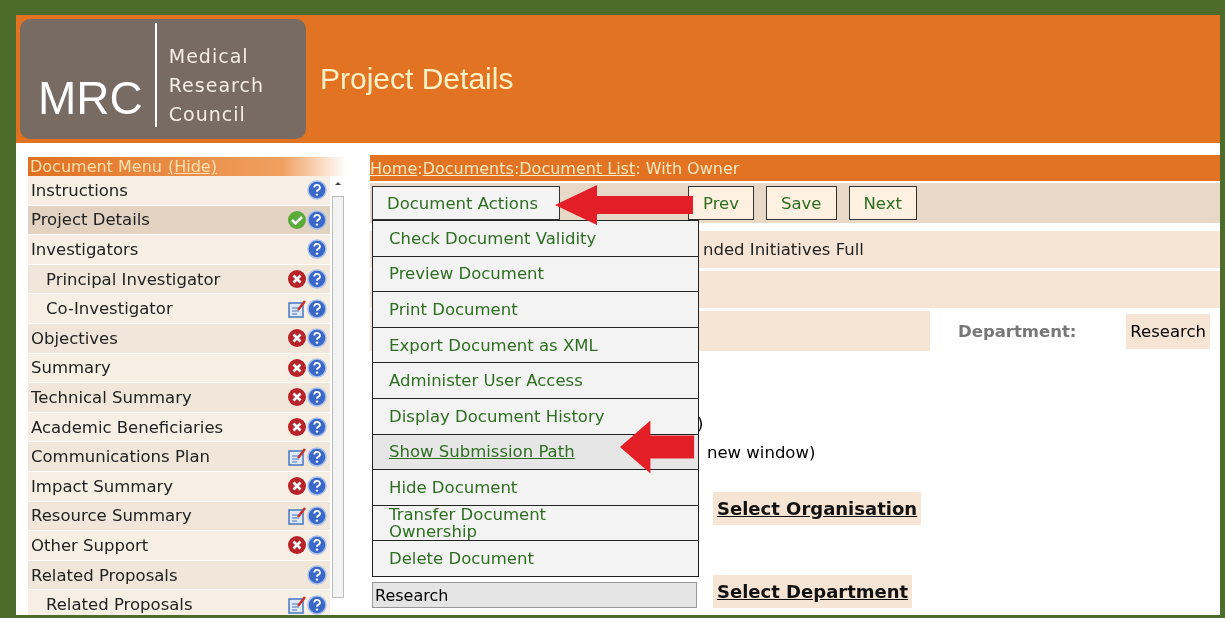 Image resolution: width=1225 pixels, height=618 pixels. What do you see at coordinates (209, 56) in the screenshot?
I see `logo-text: Medical` at bounding box center [209, 56].